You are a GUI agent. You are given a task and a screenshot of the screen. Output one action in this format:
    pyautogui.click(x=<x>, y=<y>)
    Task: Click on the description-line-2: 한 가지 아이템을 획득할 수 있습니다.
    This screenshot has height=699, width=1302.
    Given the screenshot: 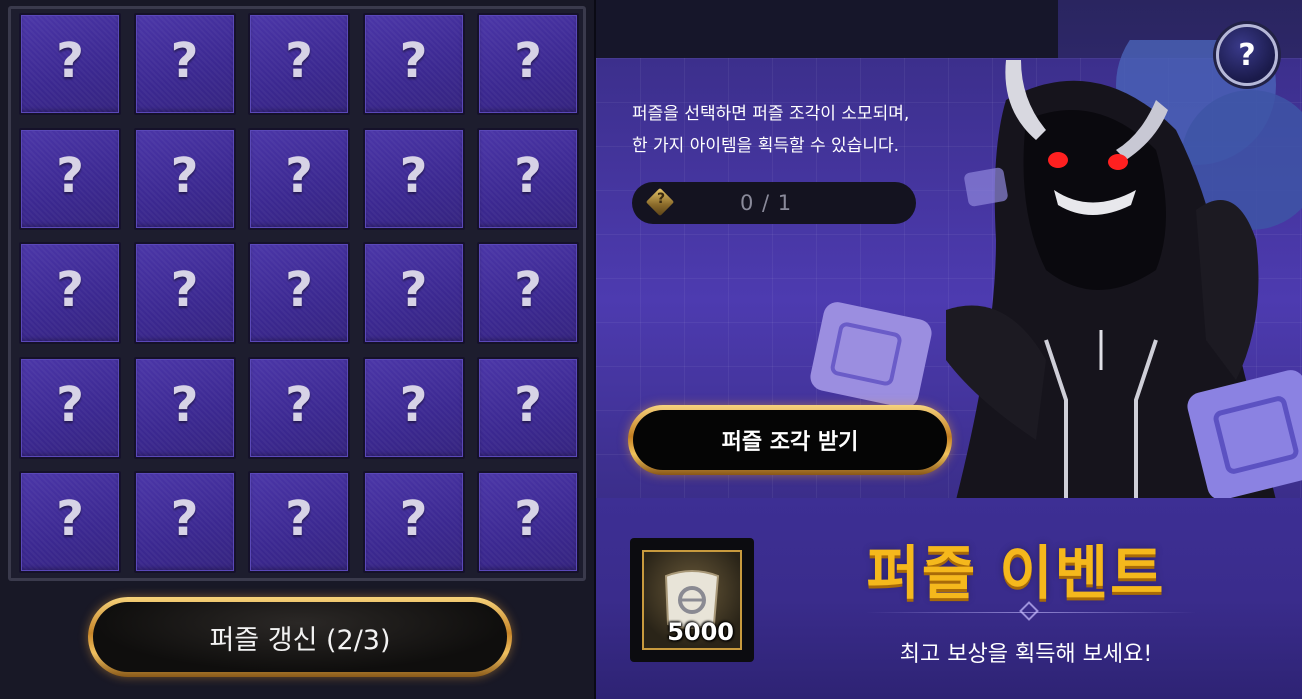 What is the action you would take?
    pyautogui.click(x=766, y=146)
    